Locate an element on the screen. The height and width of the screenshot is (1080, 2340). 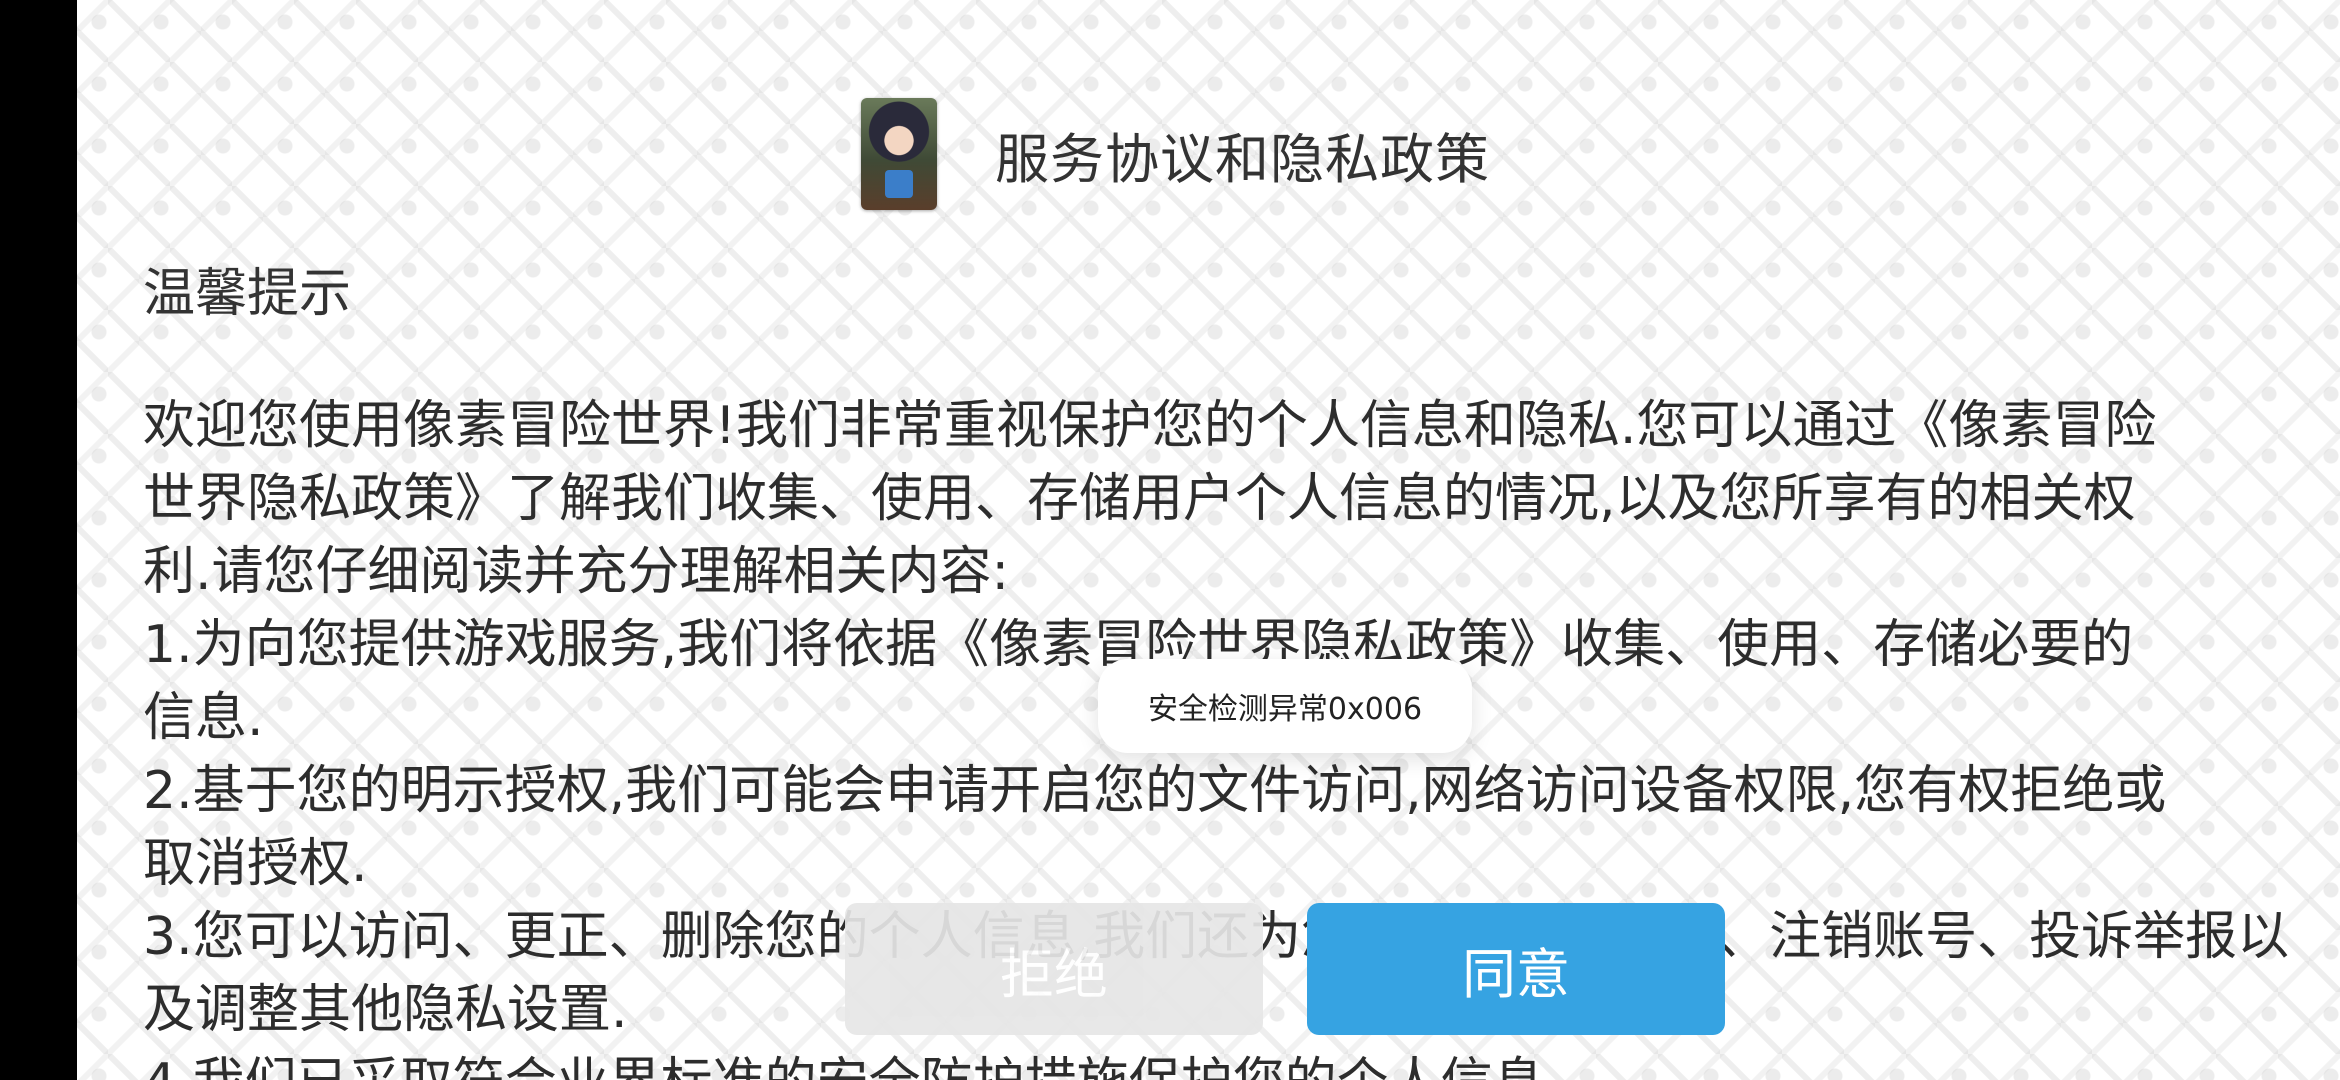
reject-button: 拒绝 is located at coordinates (1054, 969).